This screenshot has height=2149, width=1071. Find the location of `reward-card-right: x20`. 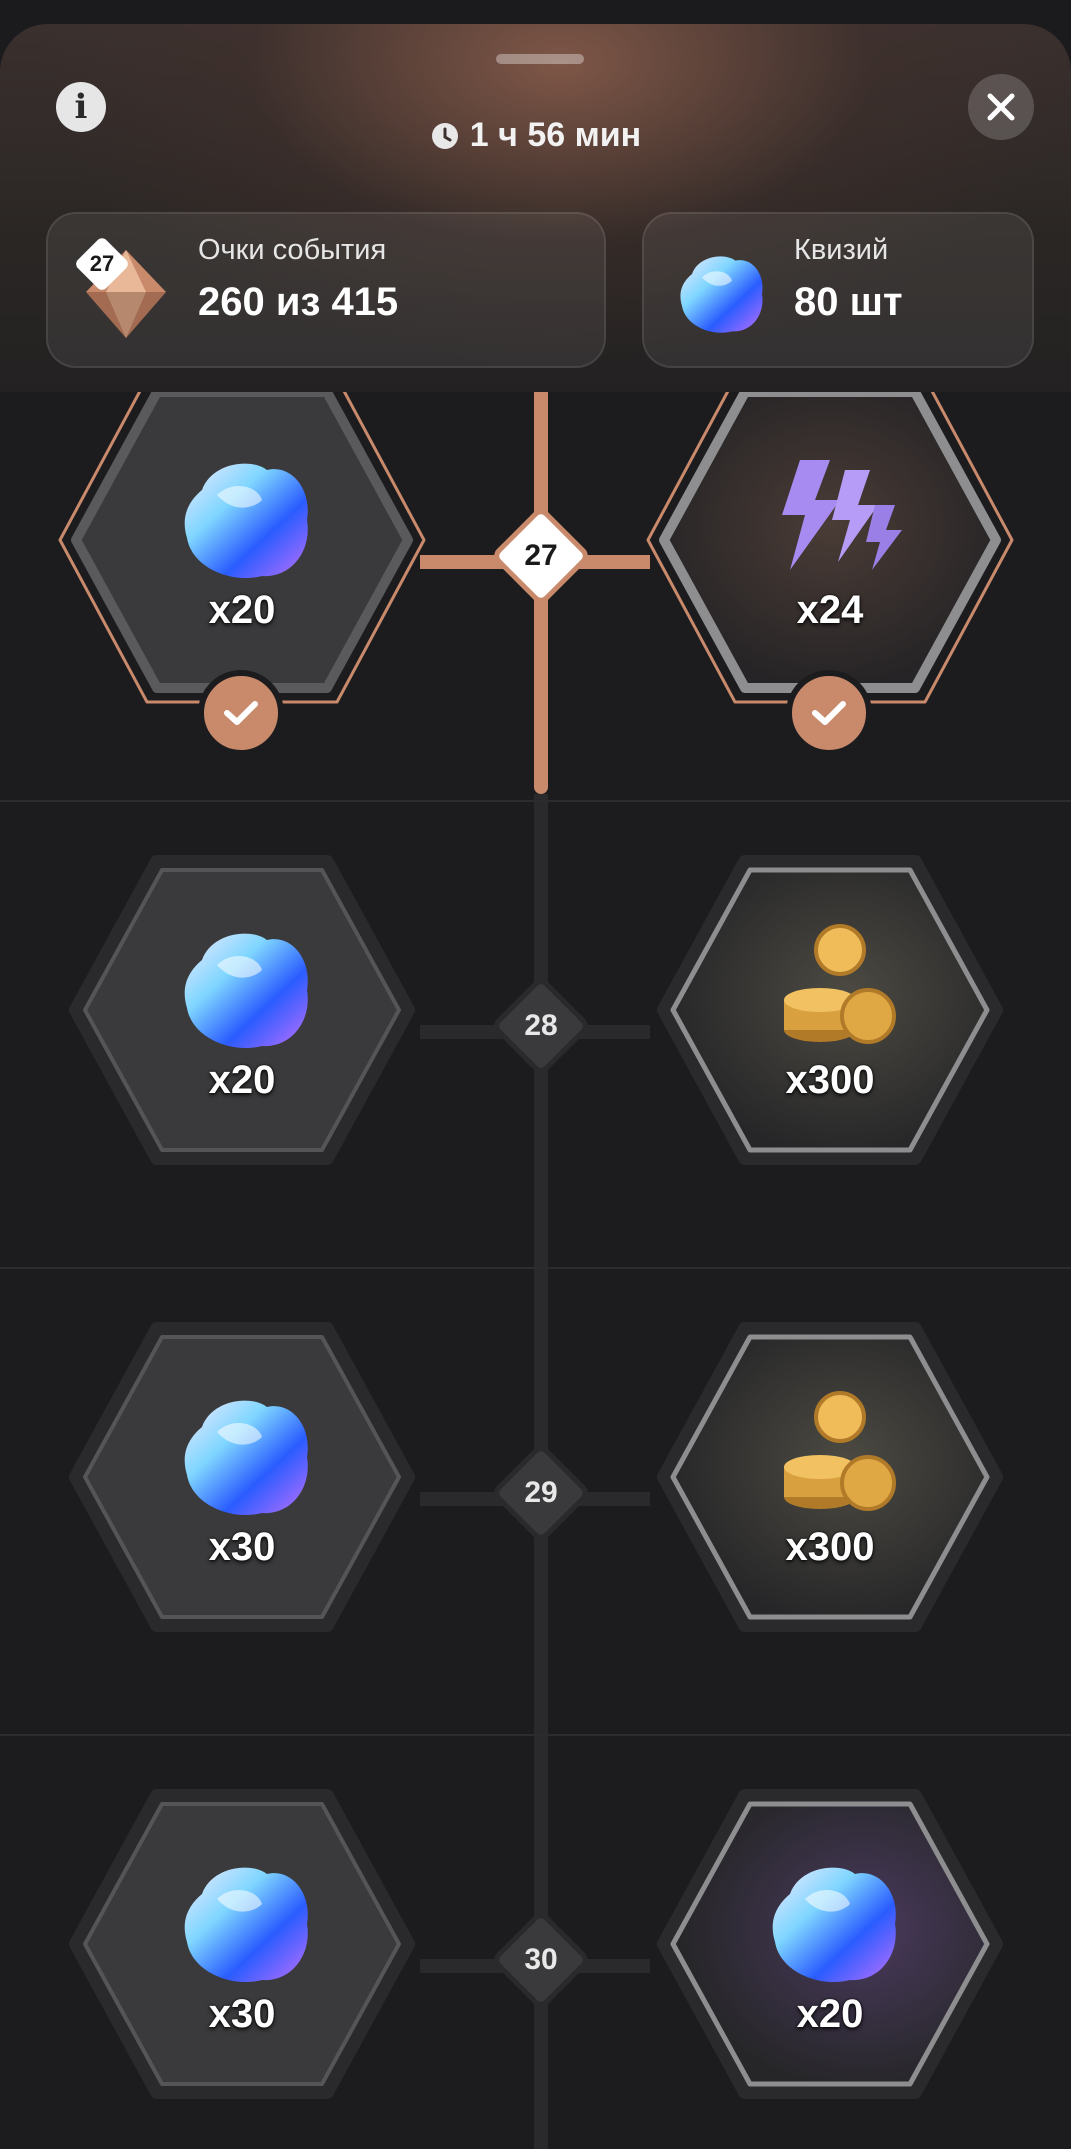

reward-card-right: x20 is located at coordinates (830, 1944).